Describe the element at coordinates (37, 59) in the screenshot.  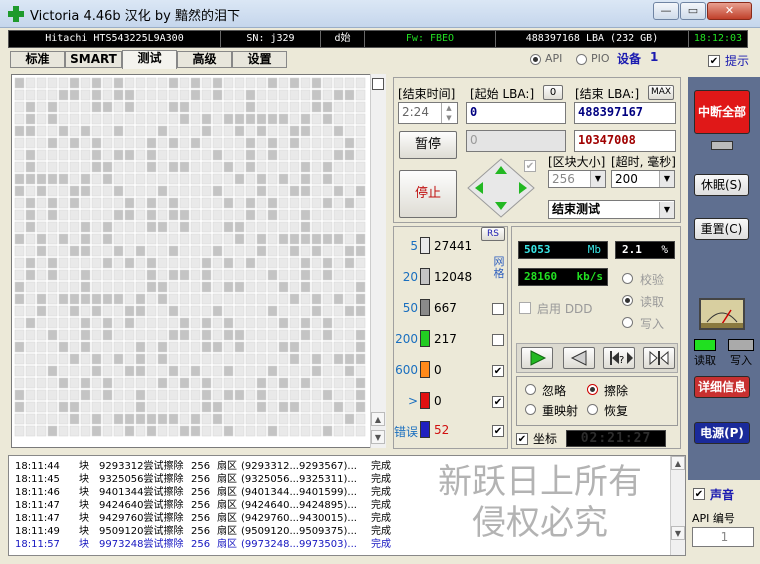
I see `tab-standard: 标准` at that location.